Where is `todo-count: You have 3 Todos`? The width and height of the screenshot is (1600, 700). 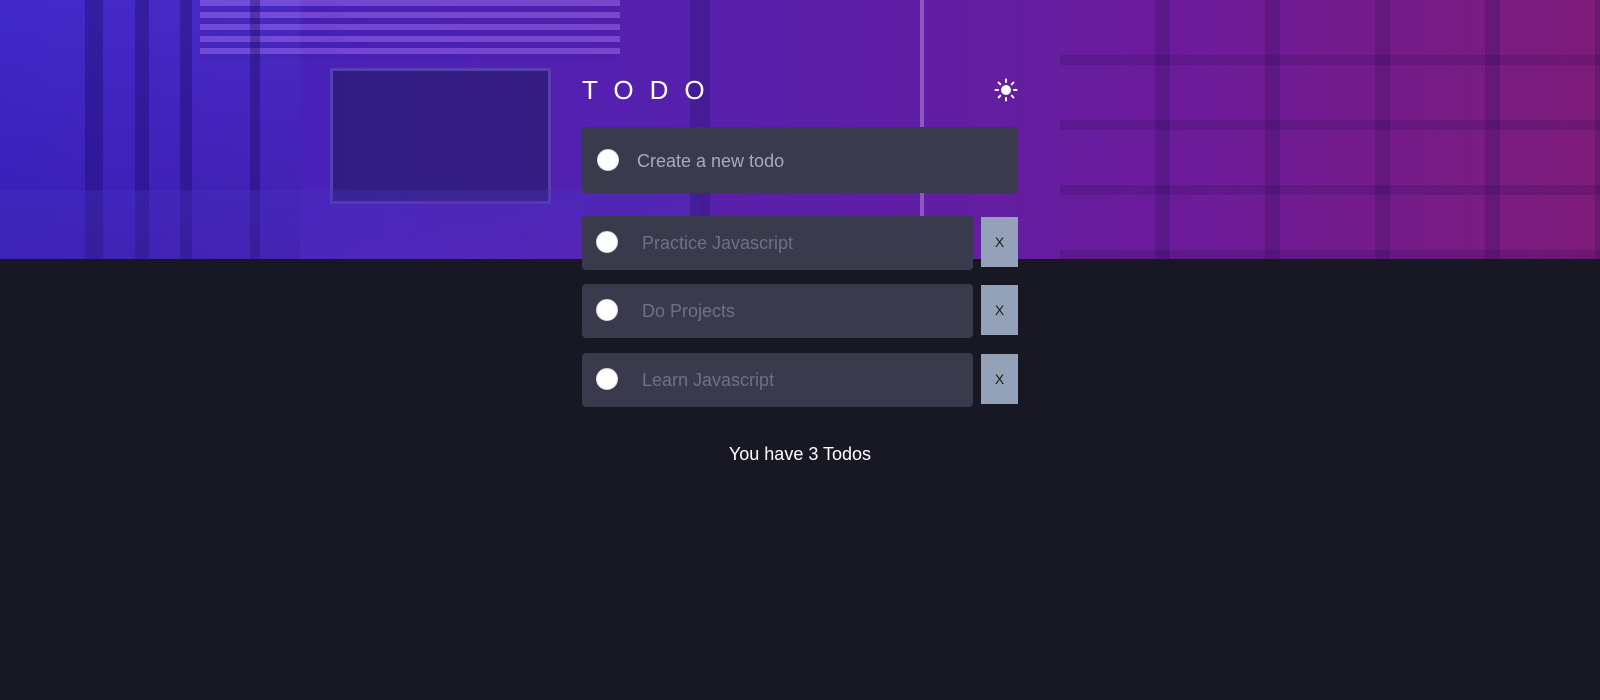
todo-count: You have 3 Todos is located at coordinates (800, 454).